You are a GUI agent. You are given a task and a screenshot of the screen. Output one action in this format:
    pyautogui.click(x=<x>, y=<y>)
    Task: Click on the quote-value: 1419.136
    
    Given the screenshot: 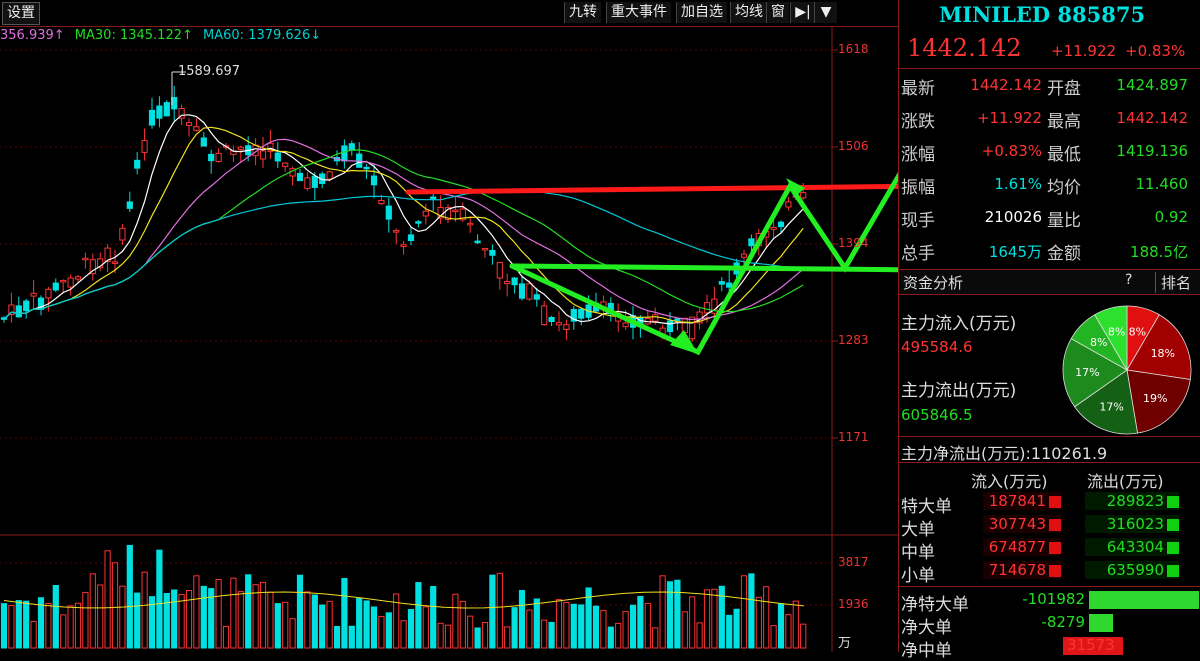 What is the action you would take?
    pyautogui.click(x=1152, y=151)
    